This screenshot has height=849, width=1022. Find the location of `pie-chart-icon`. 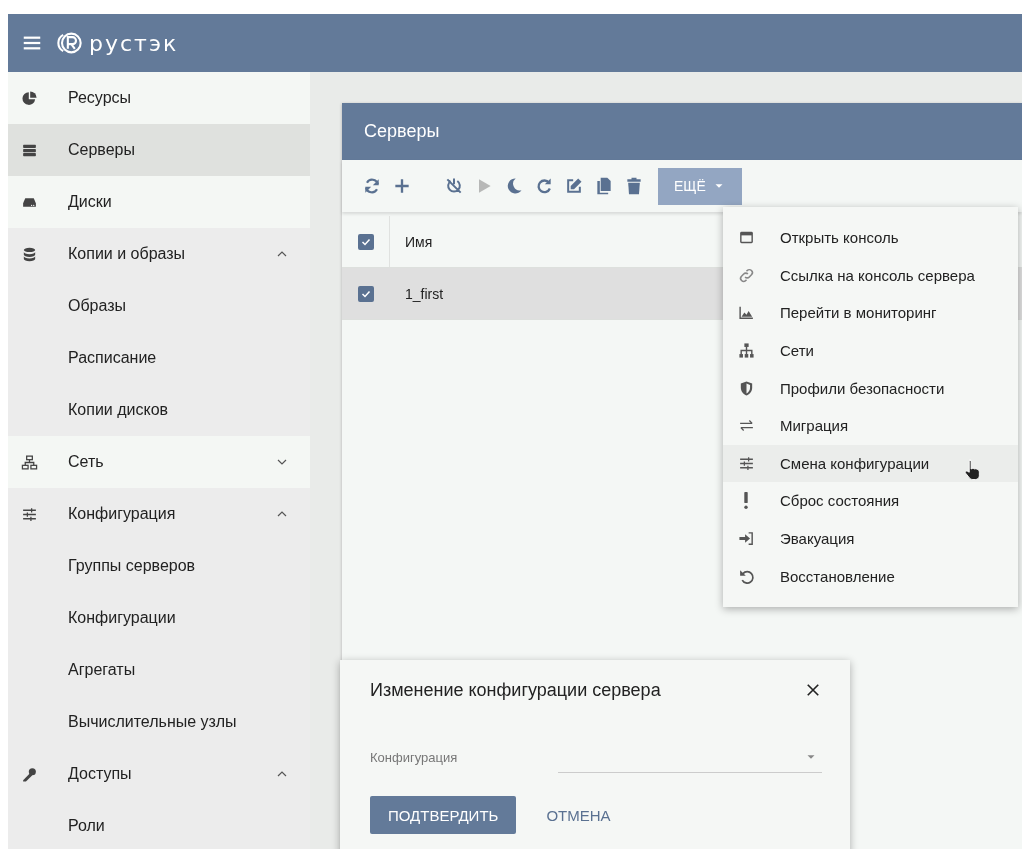

pie-chart-icon is located at coordinates (29, 98).